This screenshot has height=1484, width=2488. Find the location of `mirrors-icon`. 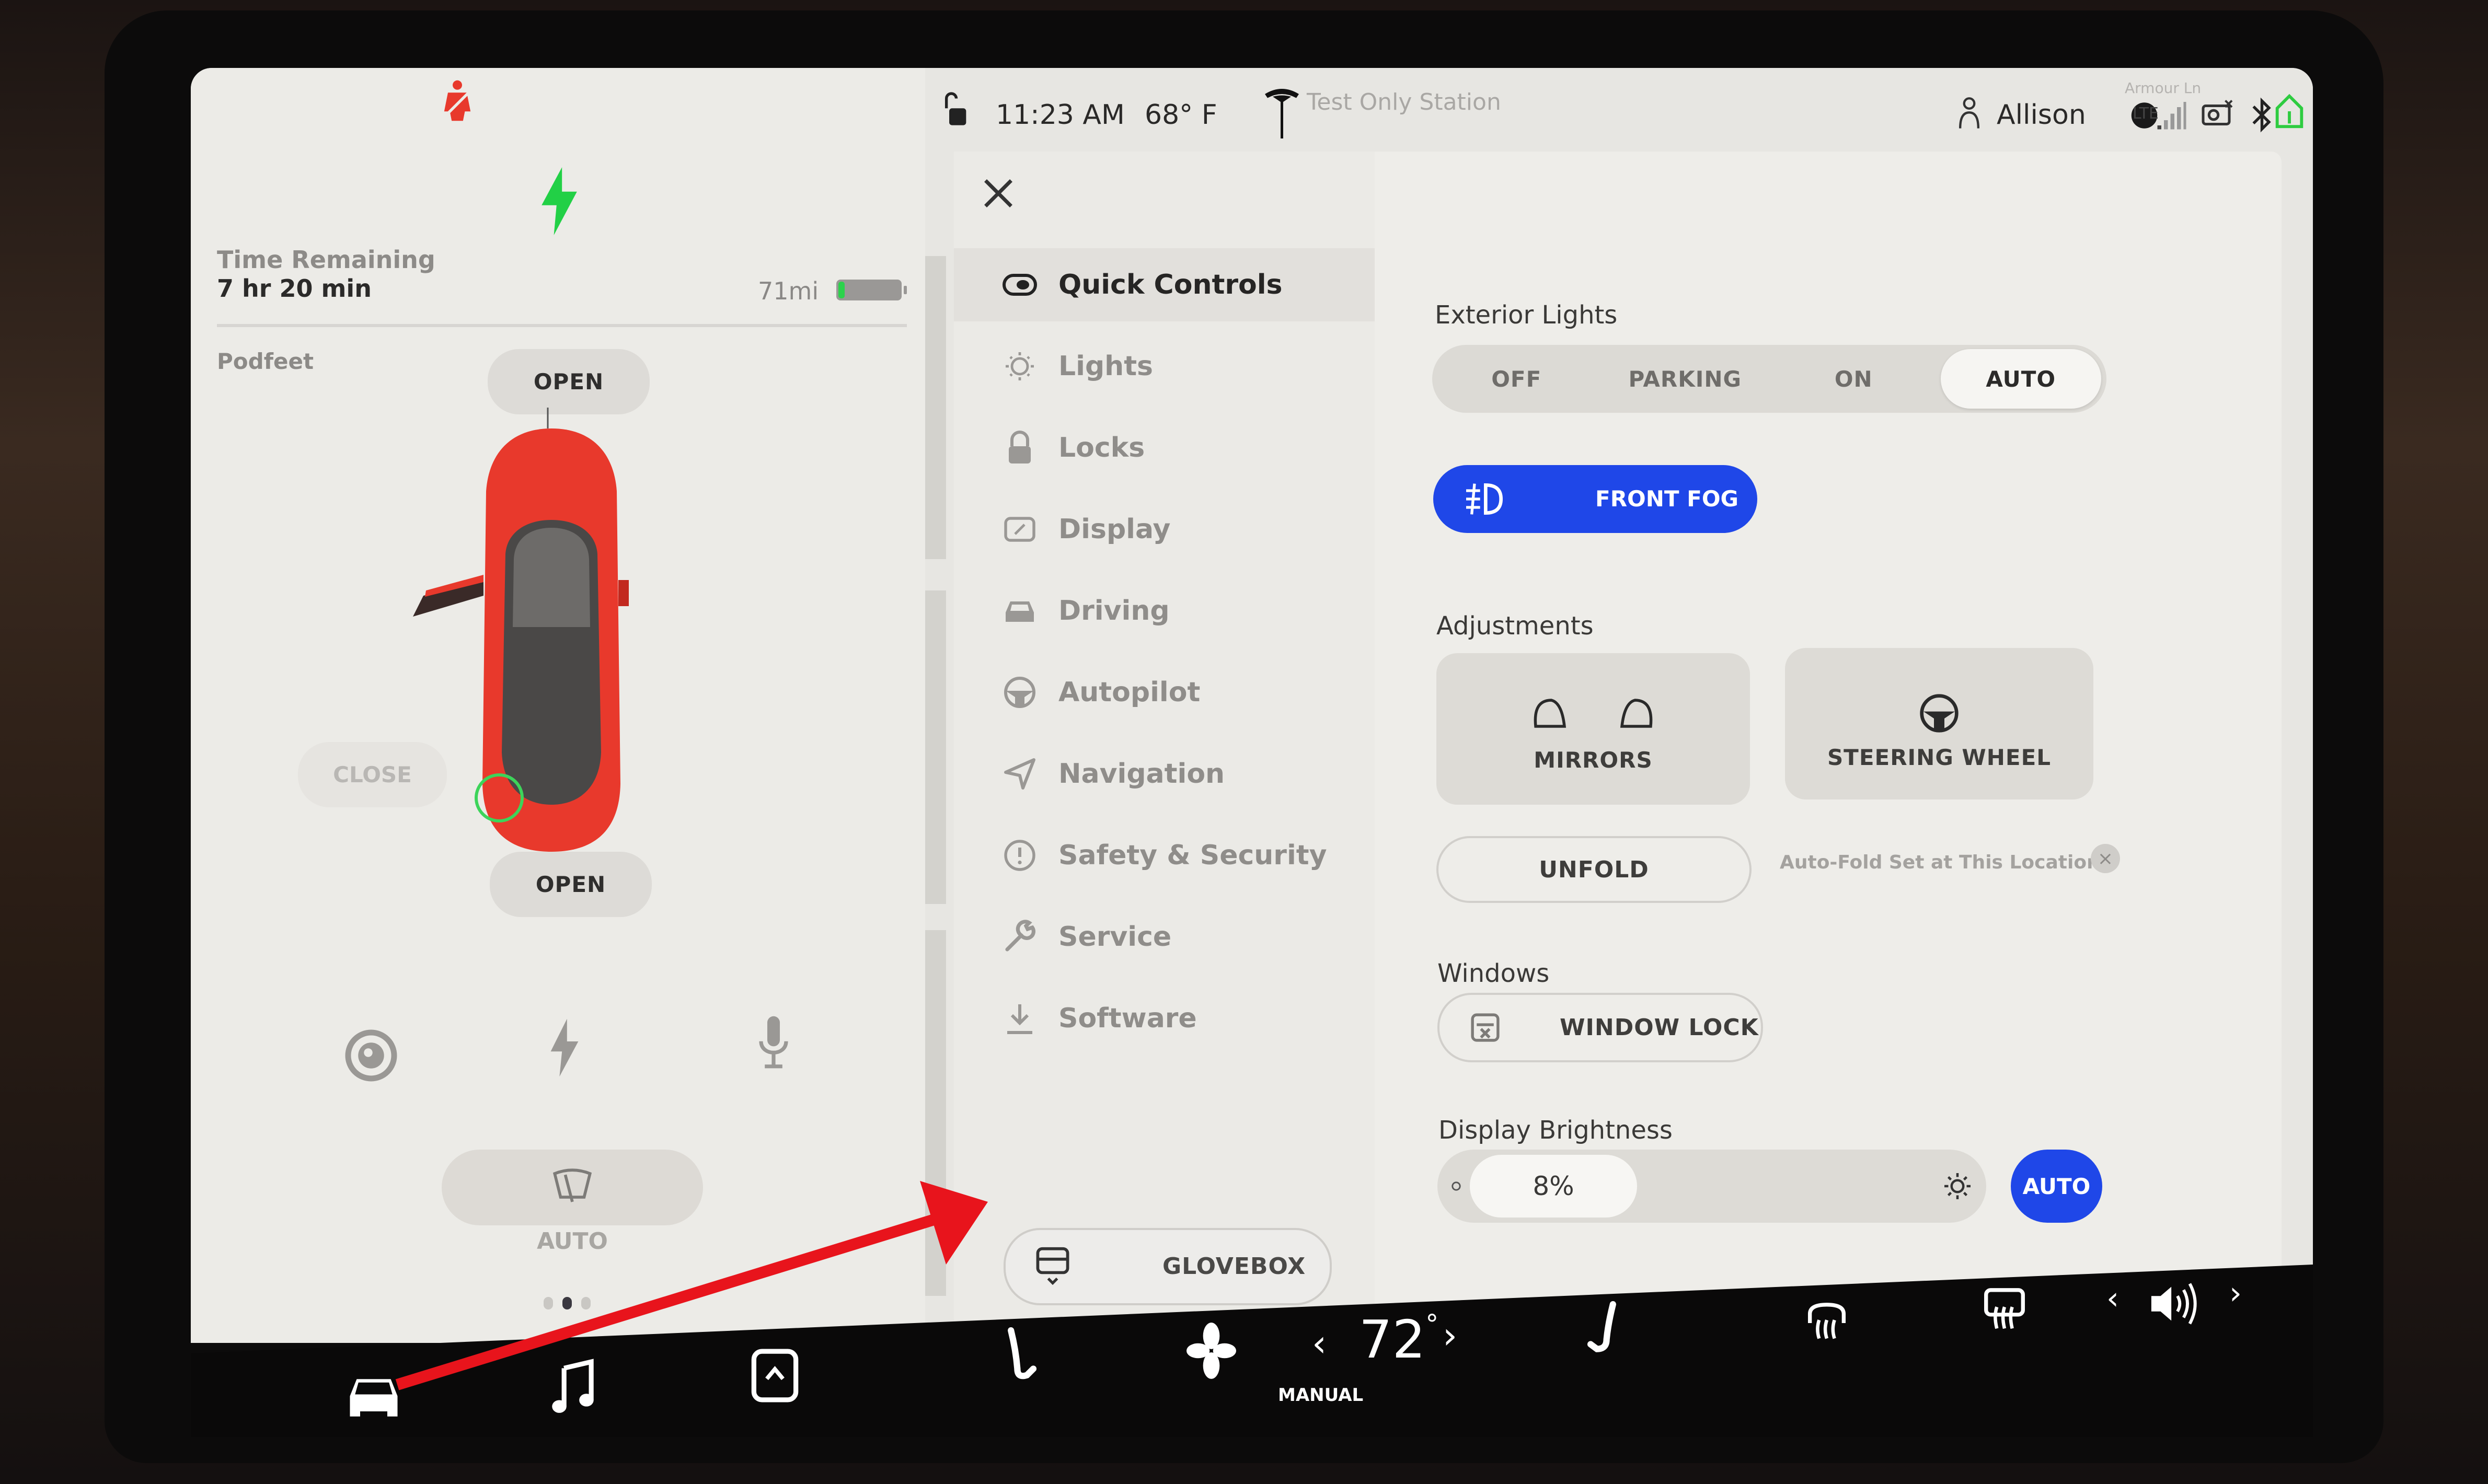

mirrors-icon is located at coordinates (1593, 713).